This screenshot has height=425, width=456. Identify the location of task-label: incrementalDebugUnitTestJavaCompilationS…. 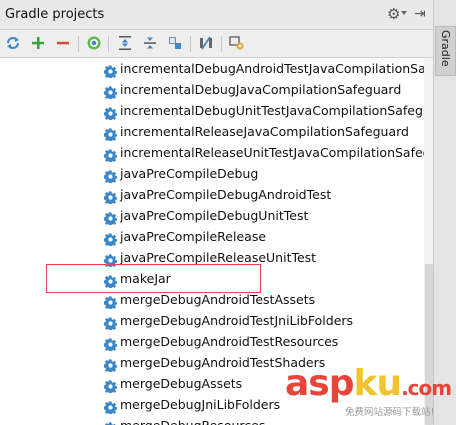
(272, 110).